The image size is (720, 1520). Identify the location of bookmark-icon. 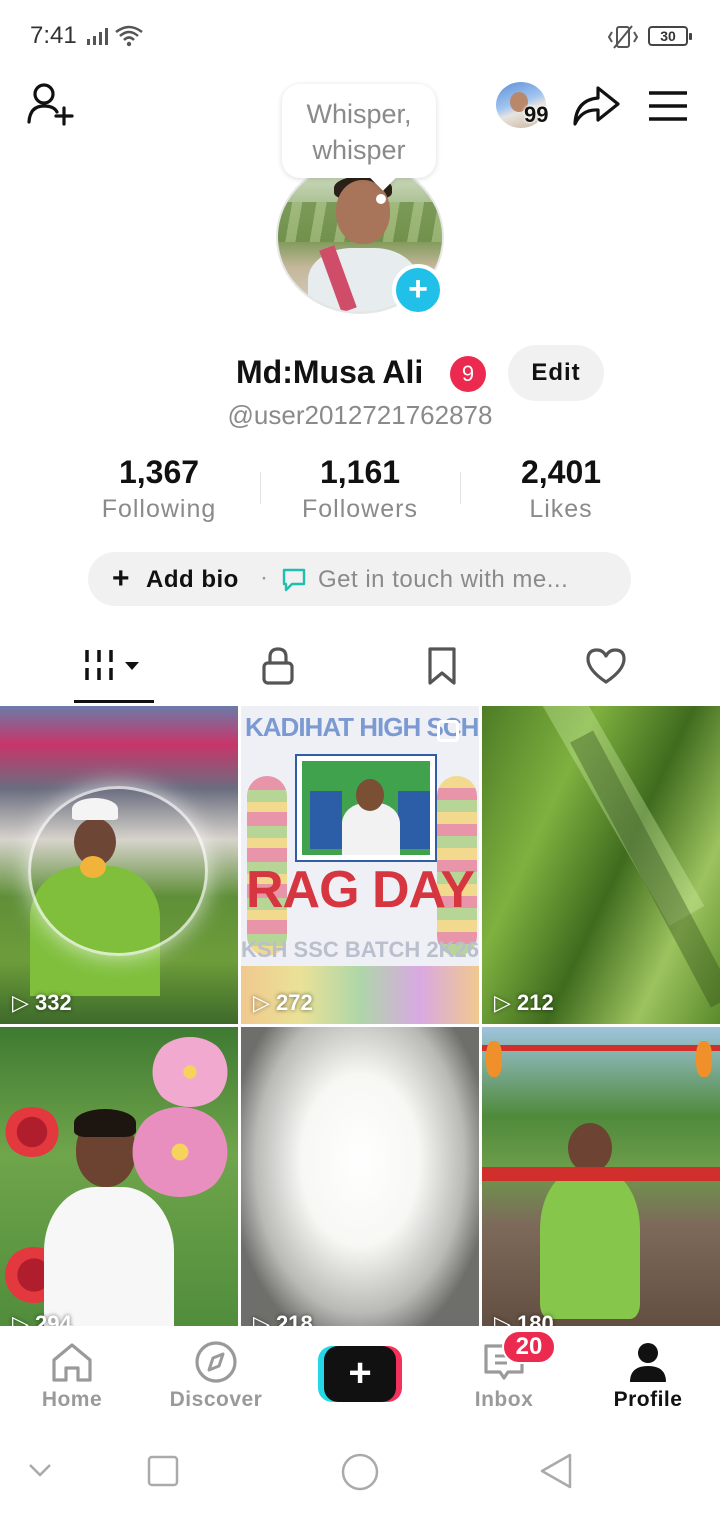
(442, 666).